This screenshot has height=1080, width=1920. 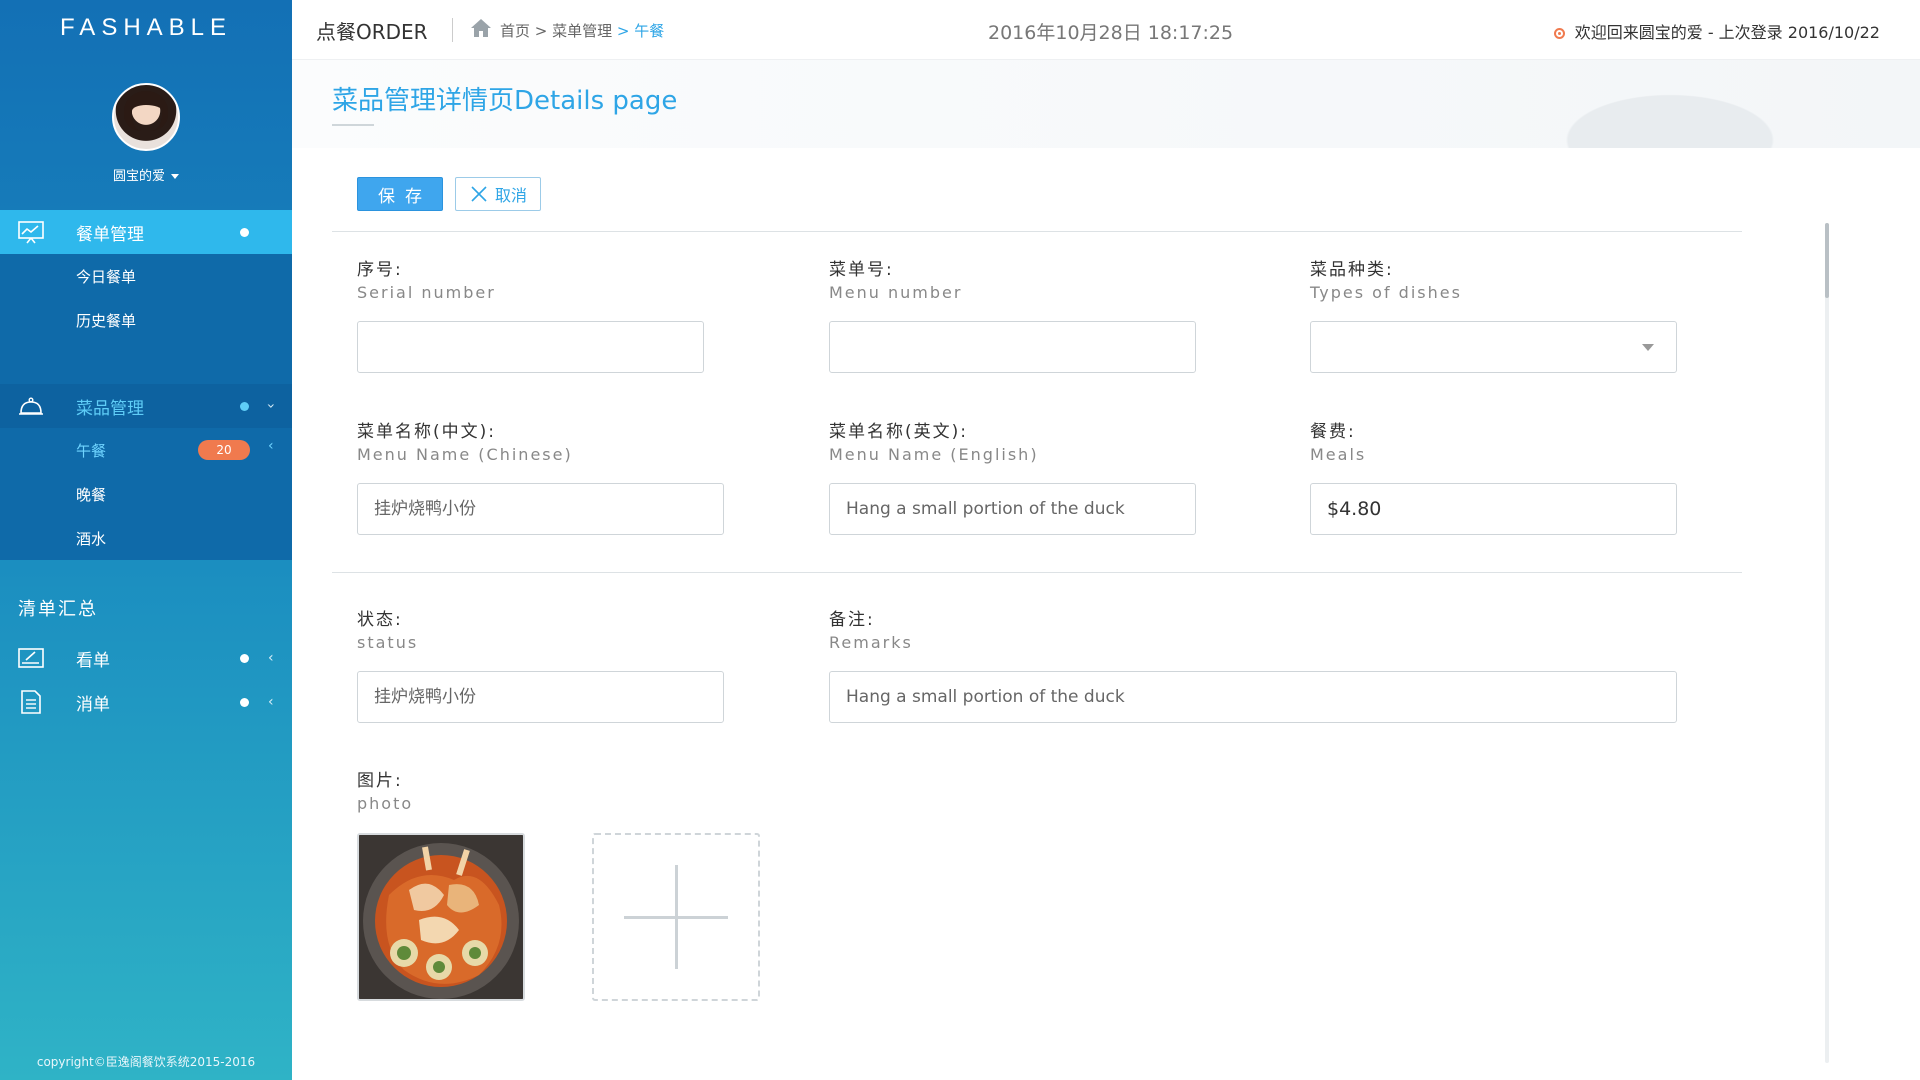 I want to click on chevron-down-icon: ‹, so click(x=270, y=406).